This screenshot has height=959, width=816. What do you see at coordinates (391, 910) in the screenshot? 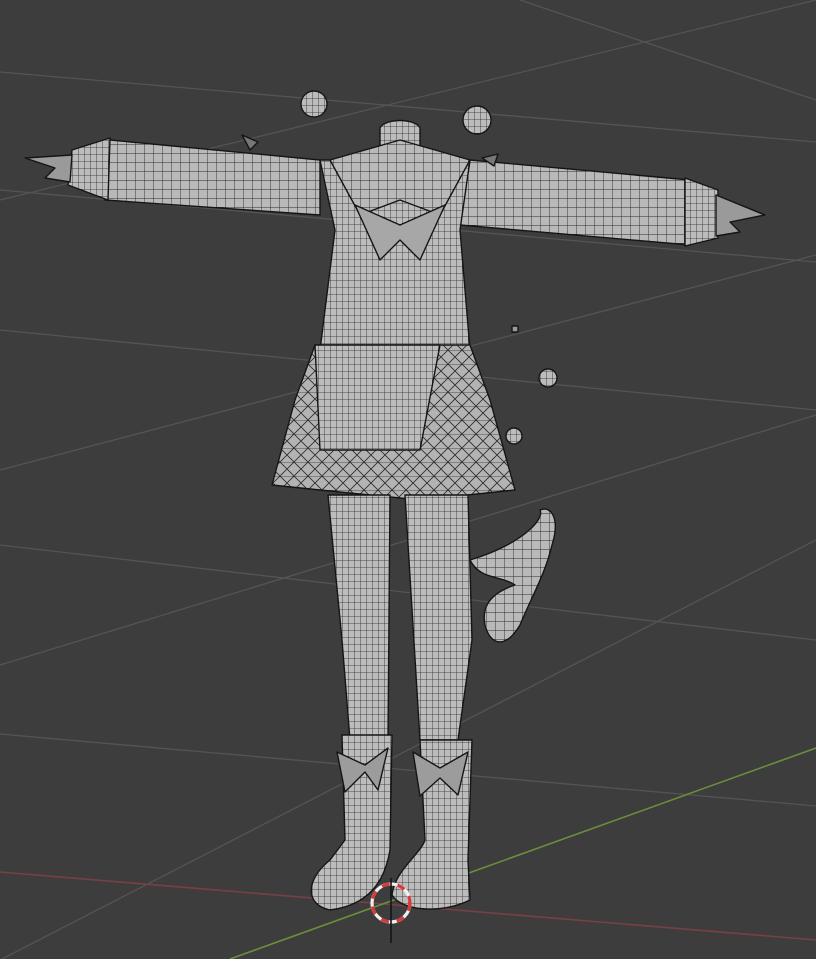
I see `3d-cursor-icon` at bounding box center [391, 910].